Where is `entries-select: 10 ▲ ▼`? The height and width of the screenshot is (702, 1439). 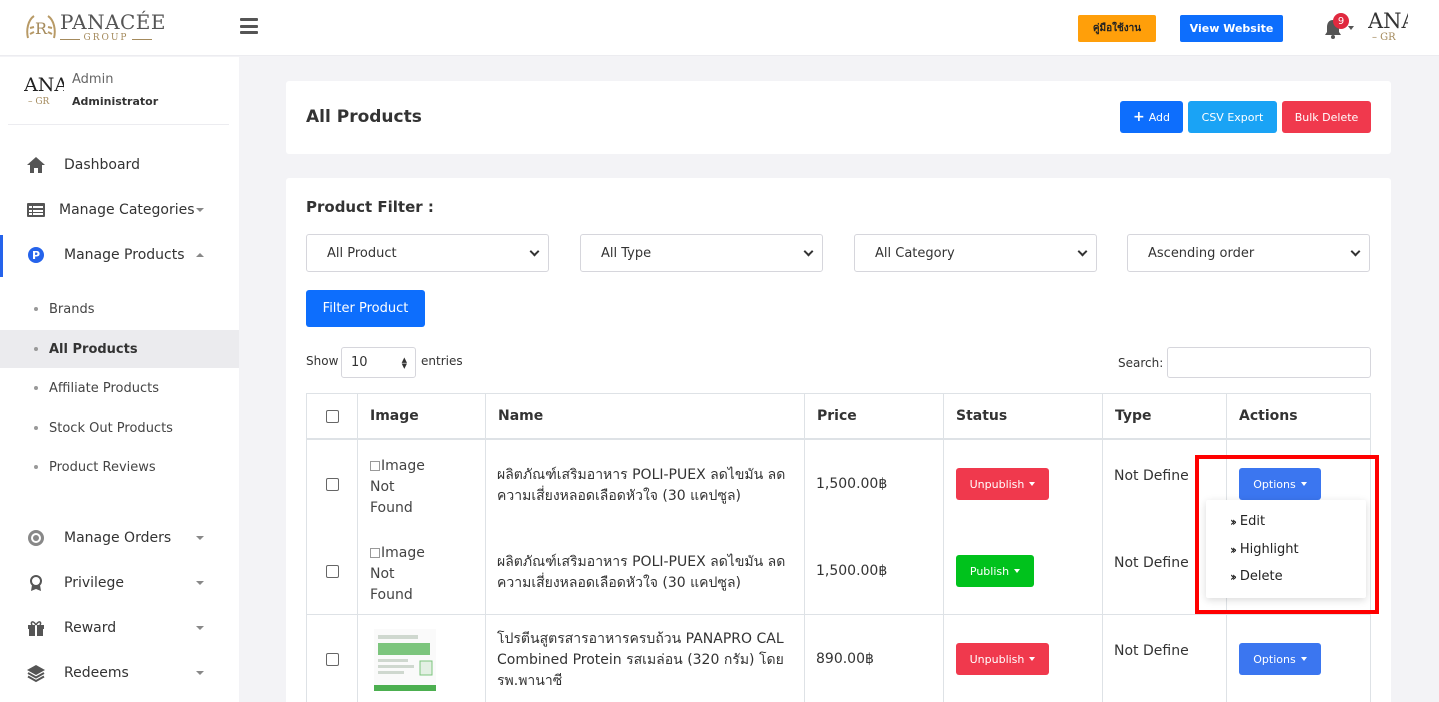
entries-select: 10 ▲ ▼ is located at coordinates (378, 362).